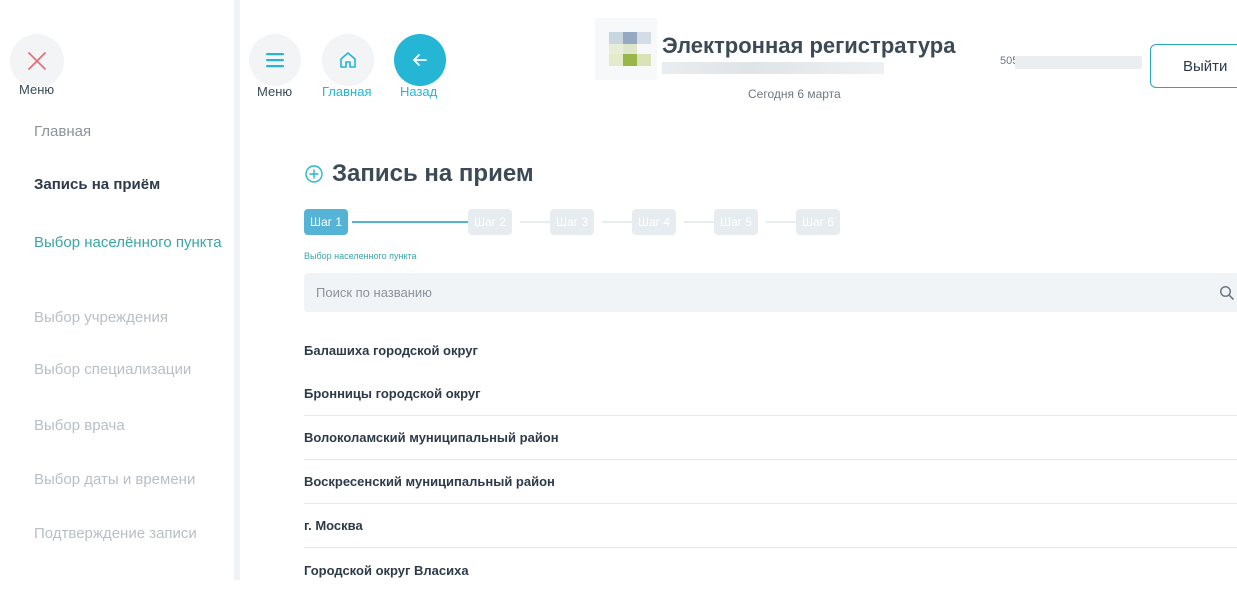 The height and width of the screenshot is (592, 1237). Describe the element at coordinates (770, 394) in the screenshot. I see `list-item: Бронницы городской округ` at that location.